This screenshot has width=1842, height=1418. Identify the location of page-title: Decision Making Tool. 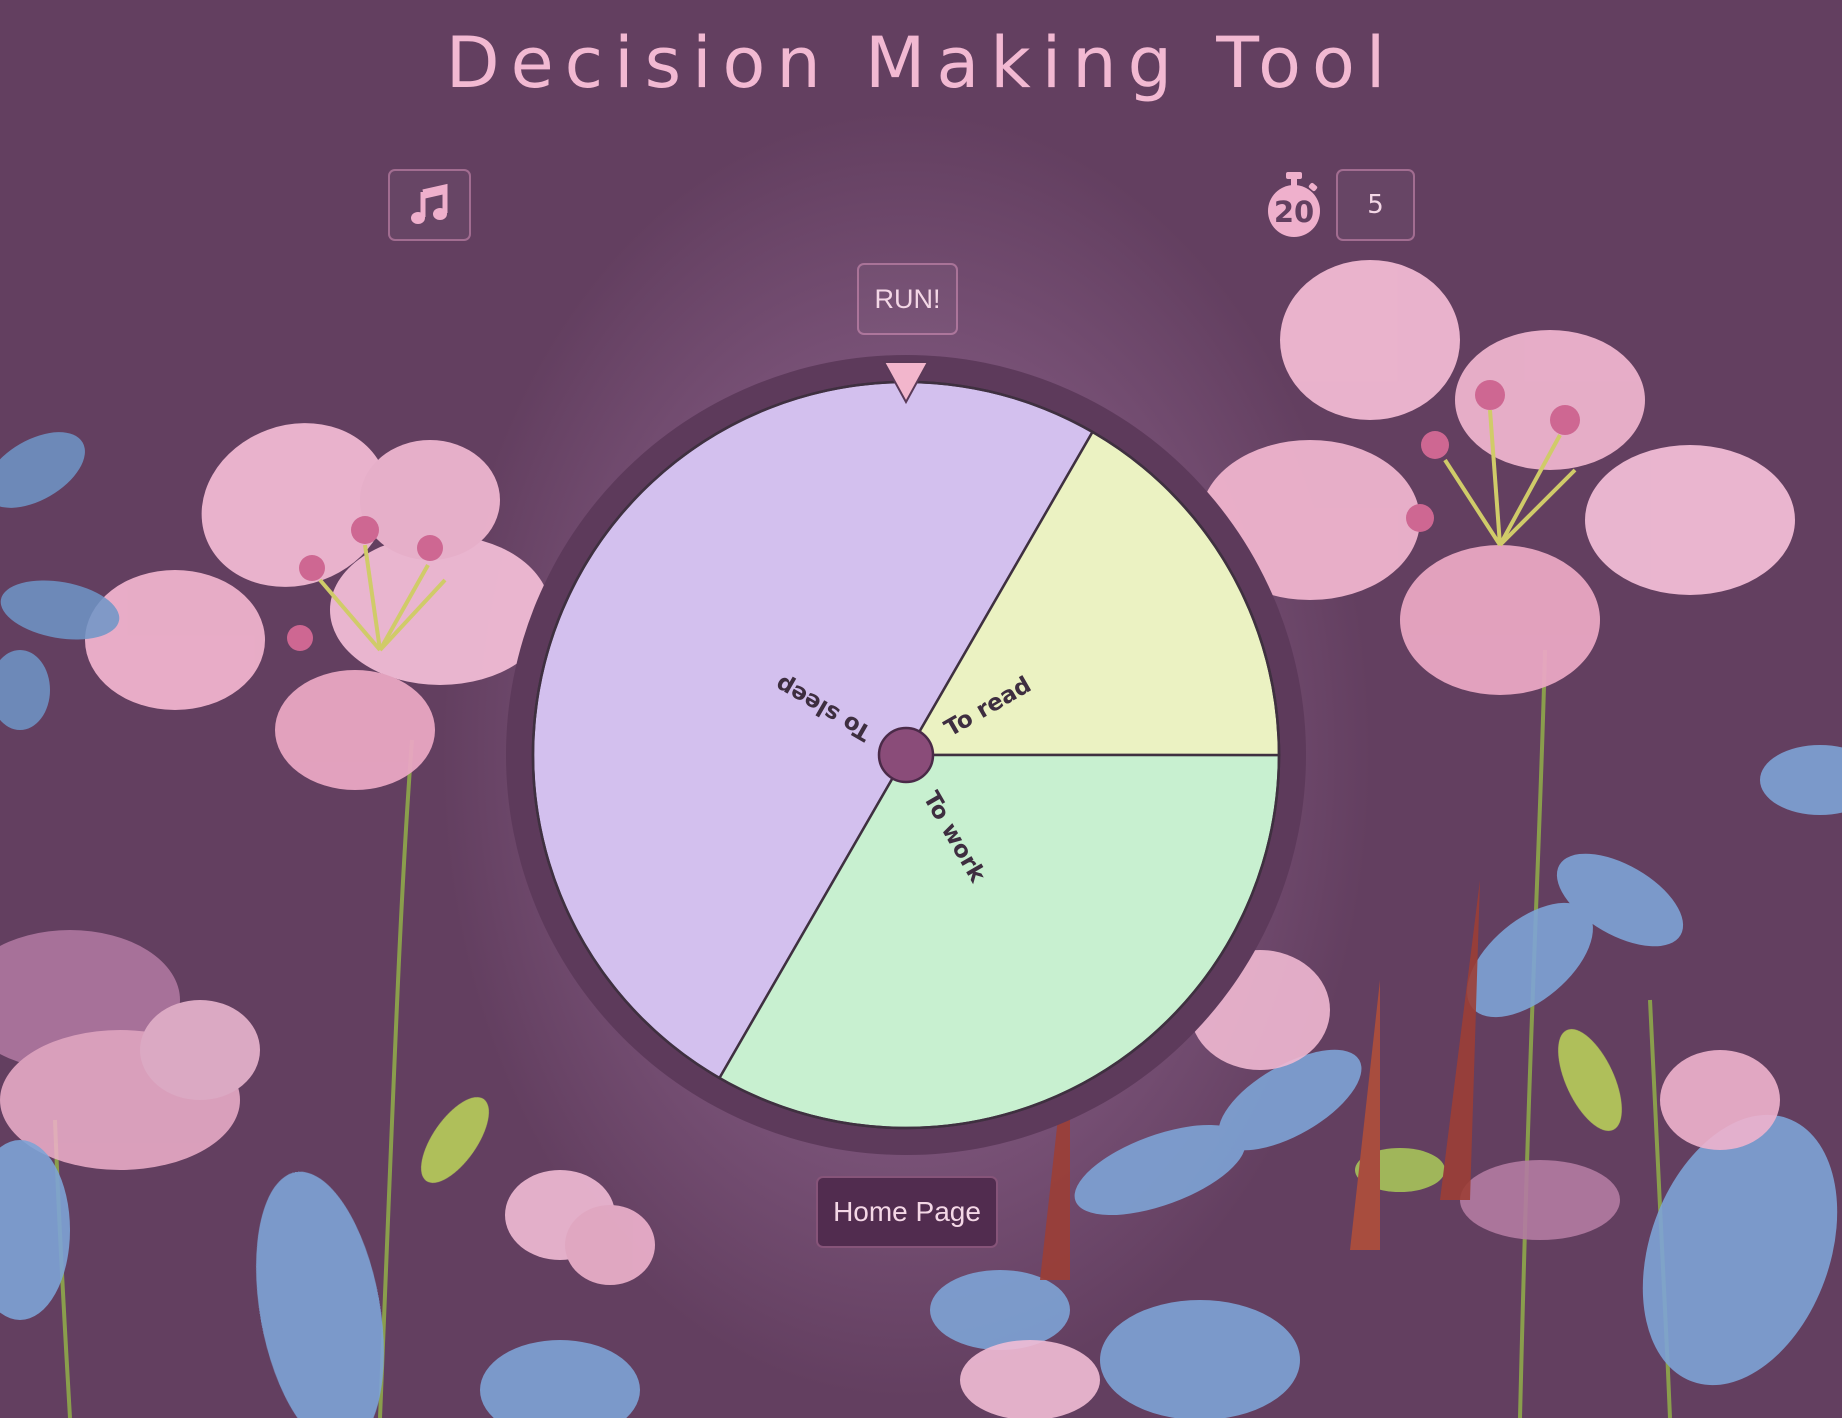
(921, 63).